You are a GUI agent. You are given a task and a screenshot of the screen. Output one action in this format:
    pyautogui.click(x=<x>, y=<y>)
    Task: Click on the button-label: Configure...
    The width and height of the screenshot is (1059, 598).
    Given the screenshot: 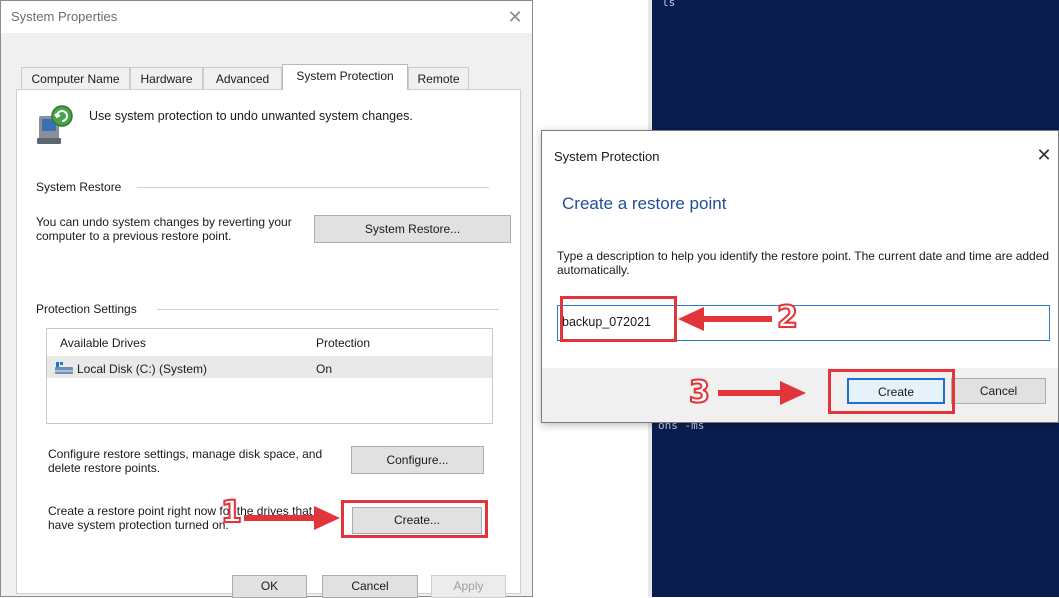 What is the action you would take?
    pyautogui.click(x=417, y=460)
    